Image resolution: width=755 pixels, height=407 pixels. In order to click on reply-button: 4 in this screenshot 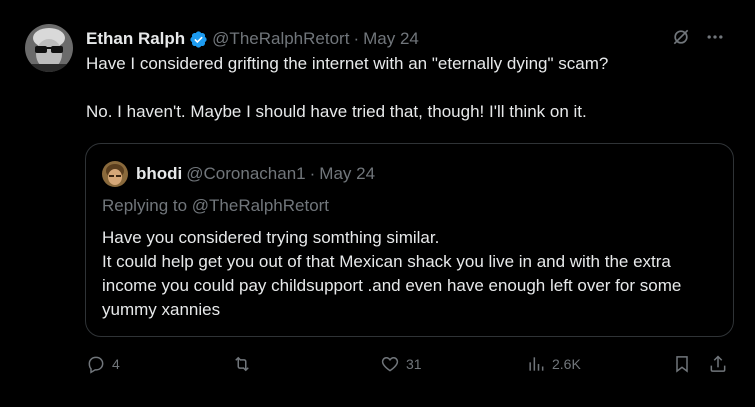, I will do `click(103, 364)`.